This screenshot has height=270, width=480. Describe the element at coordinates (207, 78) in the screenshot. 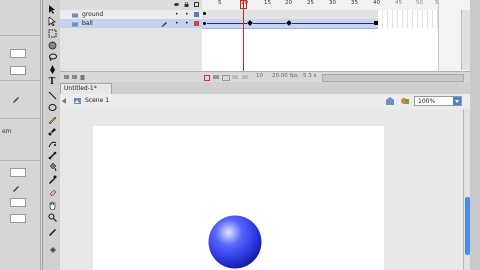

I see `center-frame-icon` at that location.